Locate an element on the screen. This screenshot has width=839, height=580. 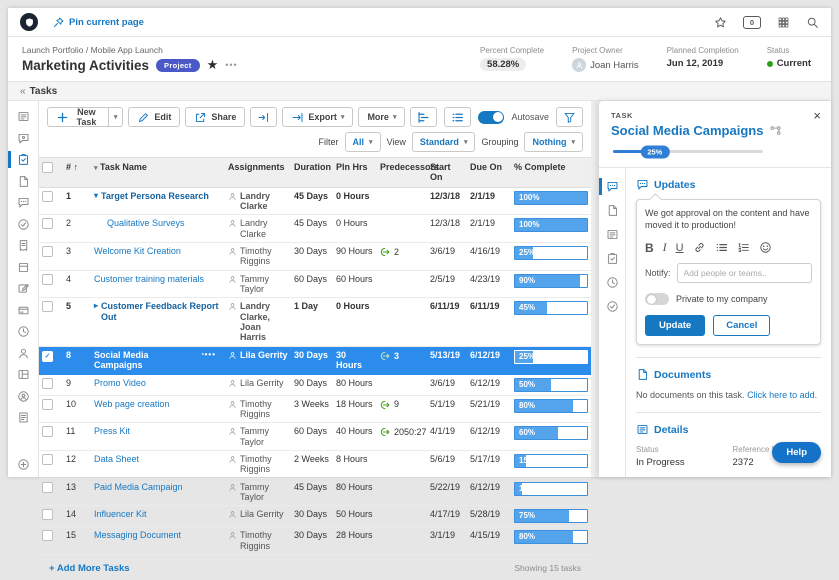
autosave-toggle is located at coordinates (491, 117).